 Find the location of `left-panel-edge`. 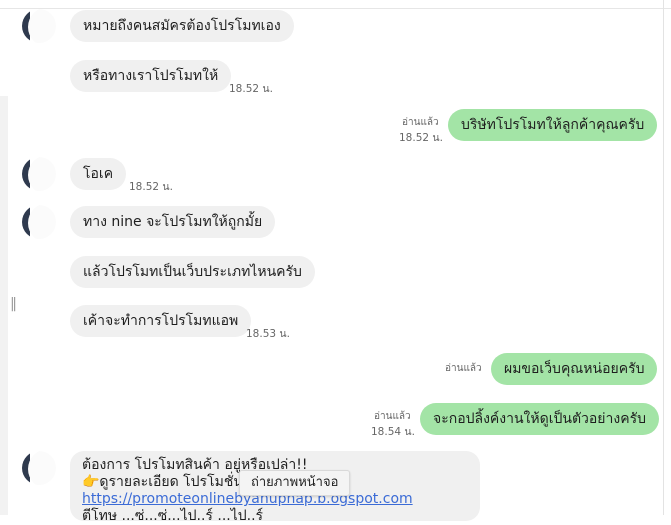

left-panel-edge is located at coordinates (4, 305).